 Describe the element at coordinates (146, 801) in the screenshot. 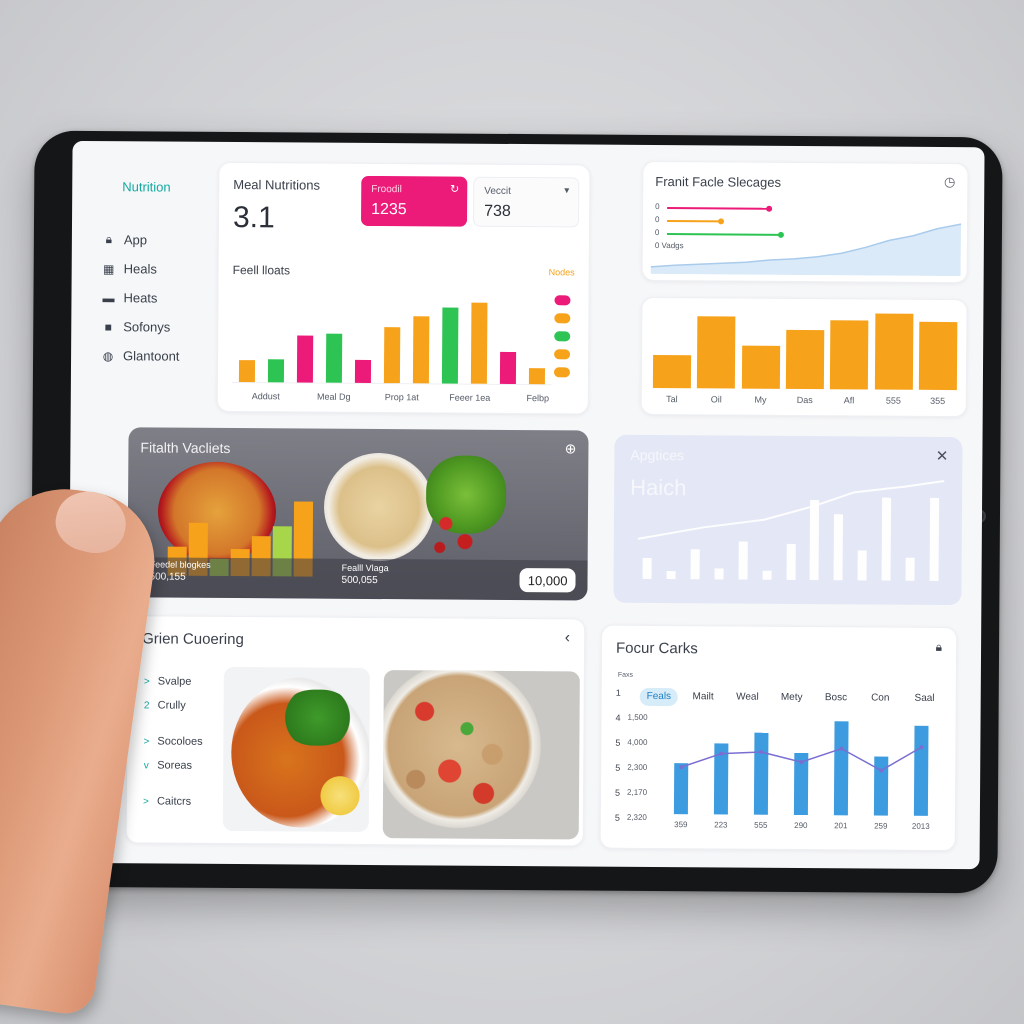

I see `list-marker-icon: >` at that location.